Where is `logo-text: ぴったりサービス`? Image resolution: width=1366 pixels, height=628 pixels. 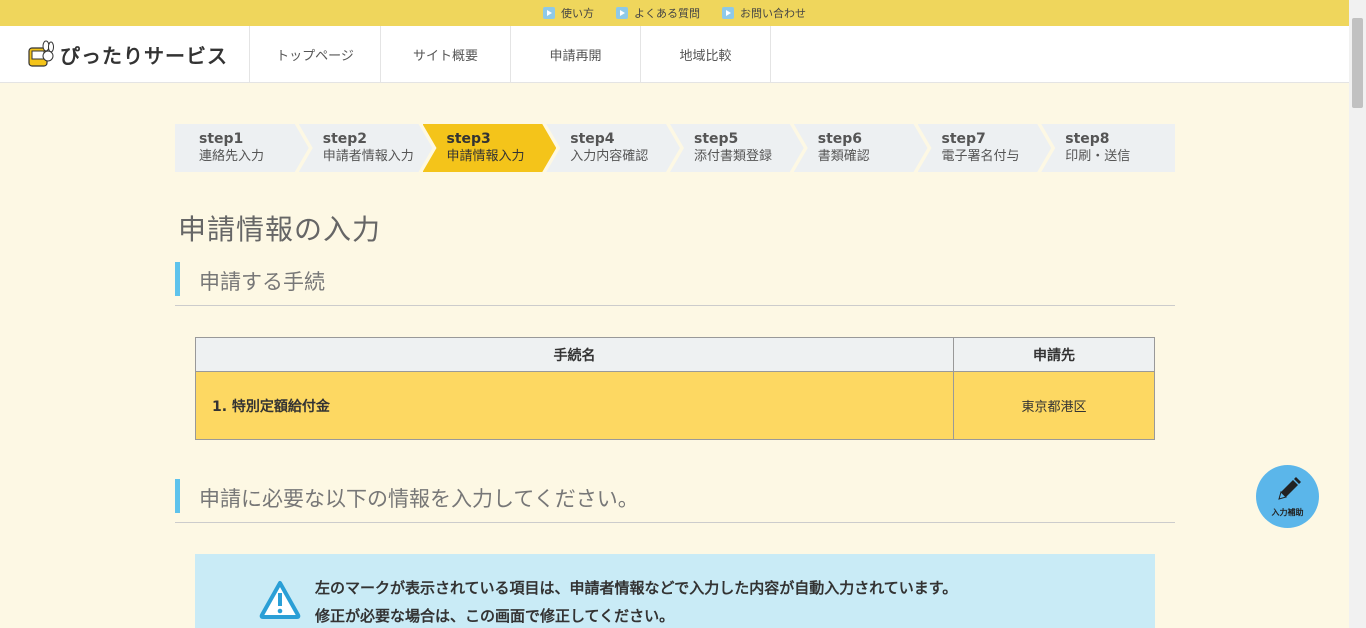
logo-text: ぴったりサービス is located at coordinates (144, 55).